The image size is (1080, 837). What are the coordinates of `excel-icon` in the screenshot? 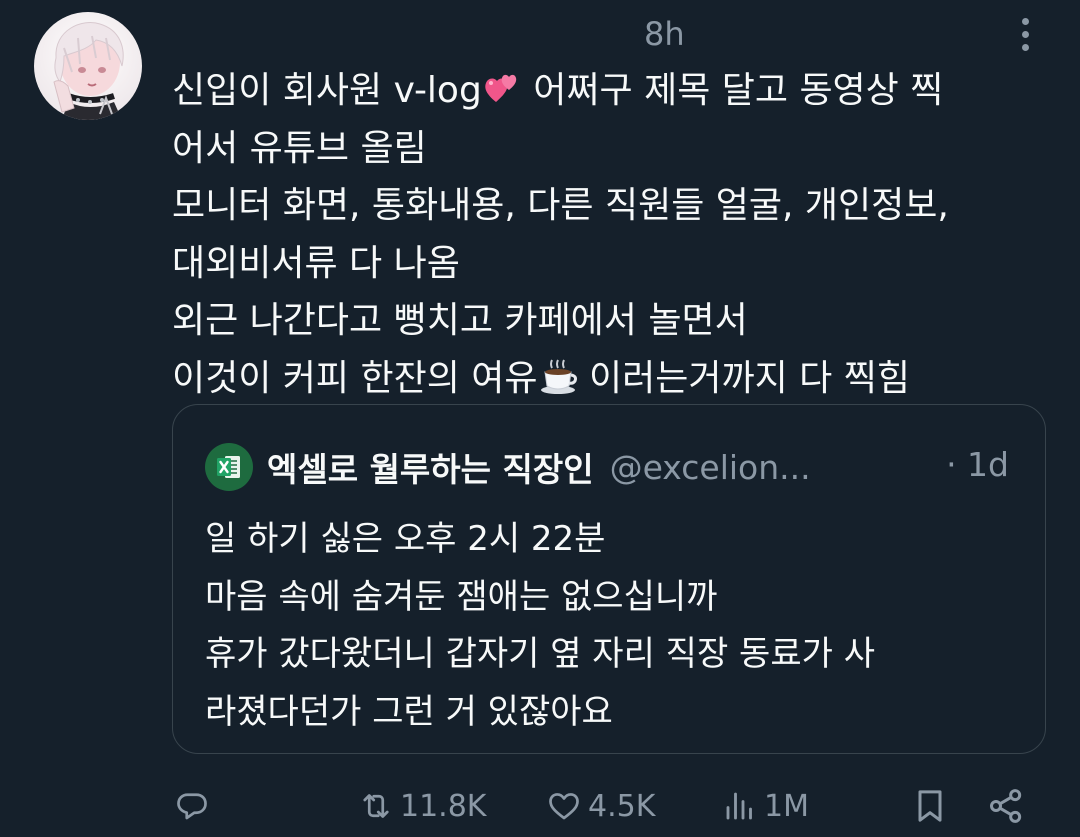 It's located at (229, 467).